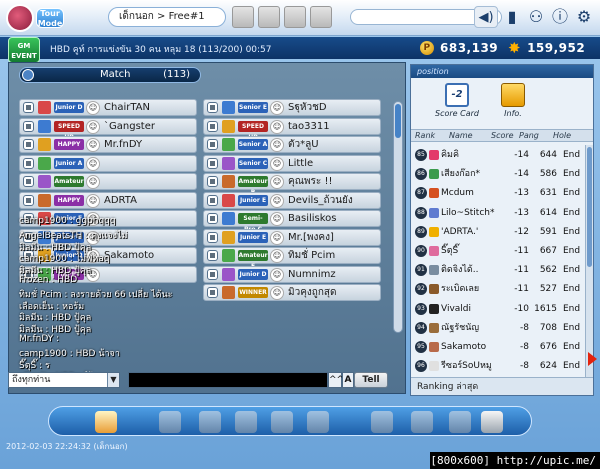 The image size is (600, 469). Describe the element at coordinates (486, 17) in the screenshot. I see `speaker-icon: ◀)` at that location.